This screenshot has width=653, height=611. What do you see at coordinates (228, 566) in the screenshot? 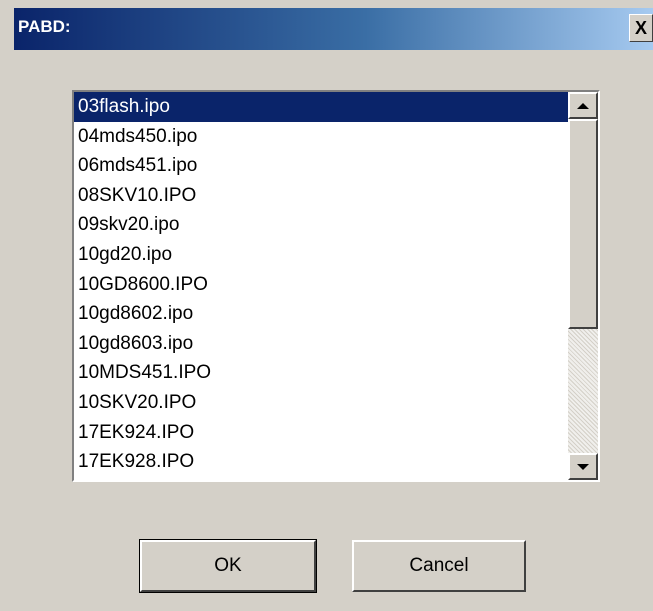
I see `ok-button: OK` at bounding box center [228, 566].